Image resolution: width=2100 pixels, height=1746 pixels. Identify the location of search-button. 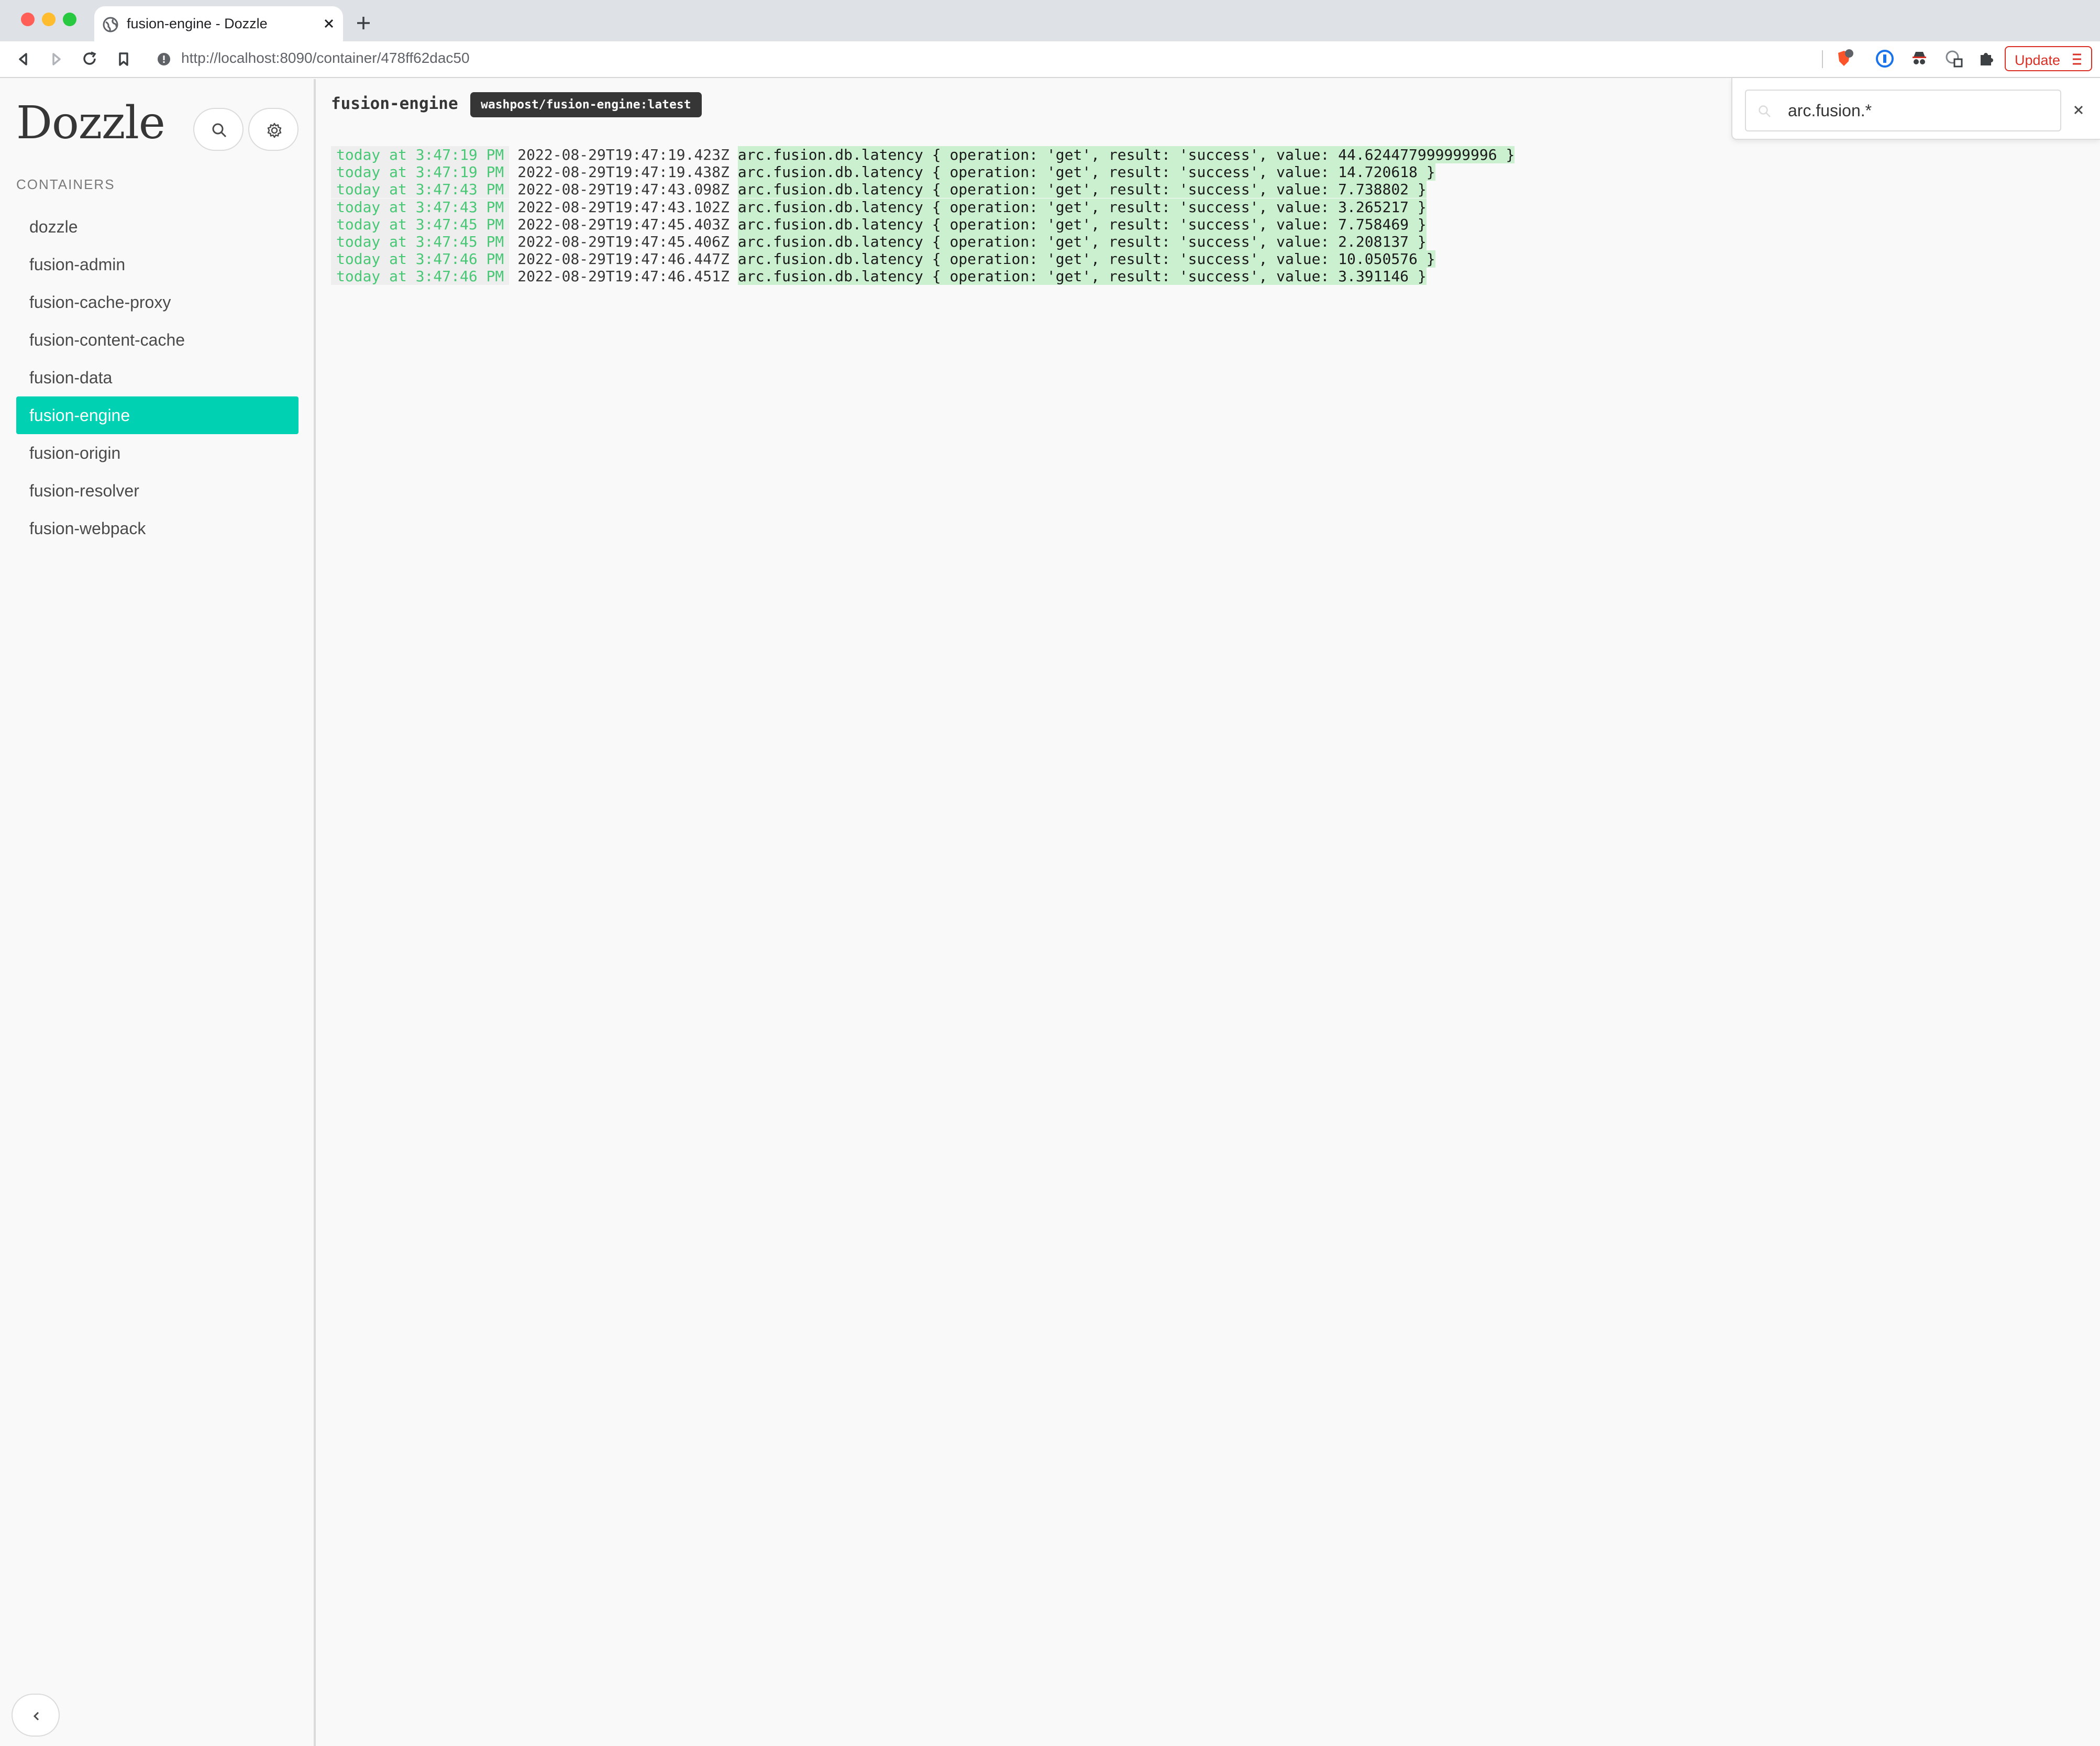
(219, 130).